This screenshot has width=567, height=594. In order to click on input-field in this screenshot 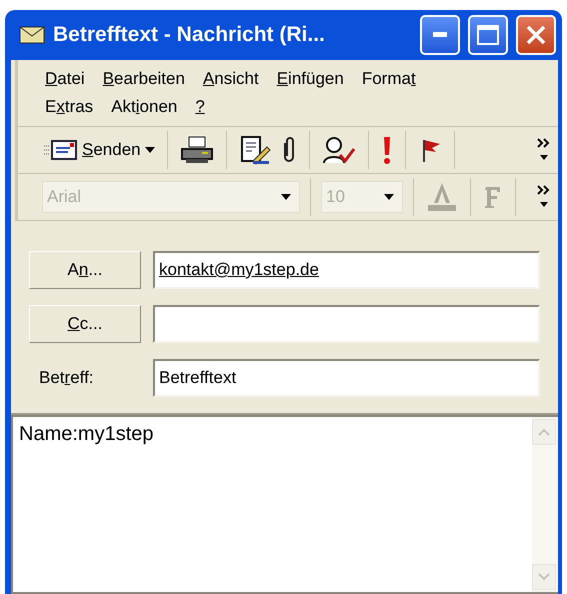, I will do `click(346, 324)`.